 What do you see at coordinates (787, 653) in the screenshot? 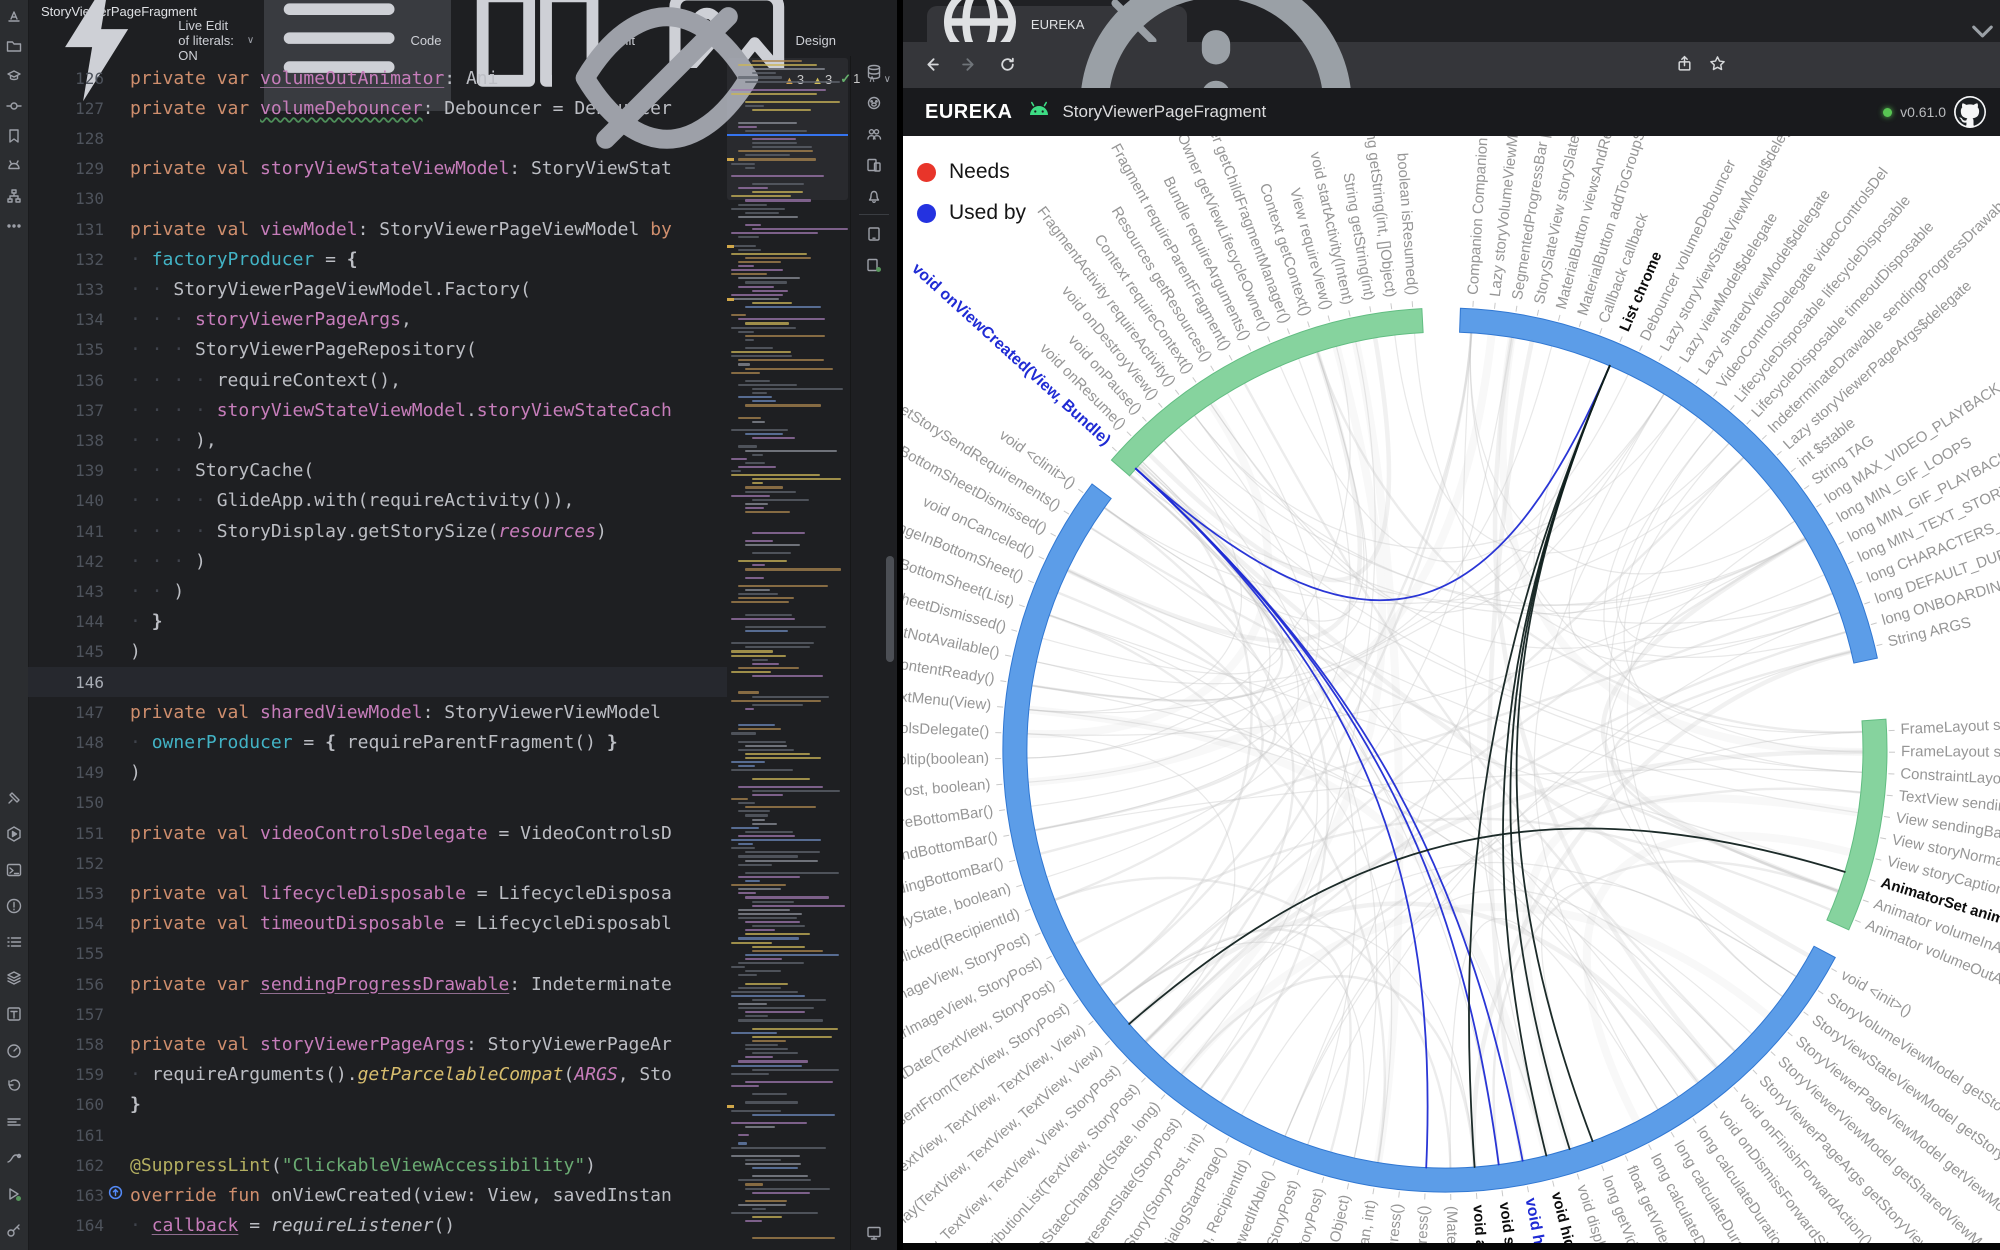
I see `editor-minimap` at bounding box center [787, 653].